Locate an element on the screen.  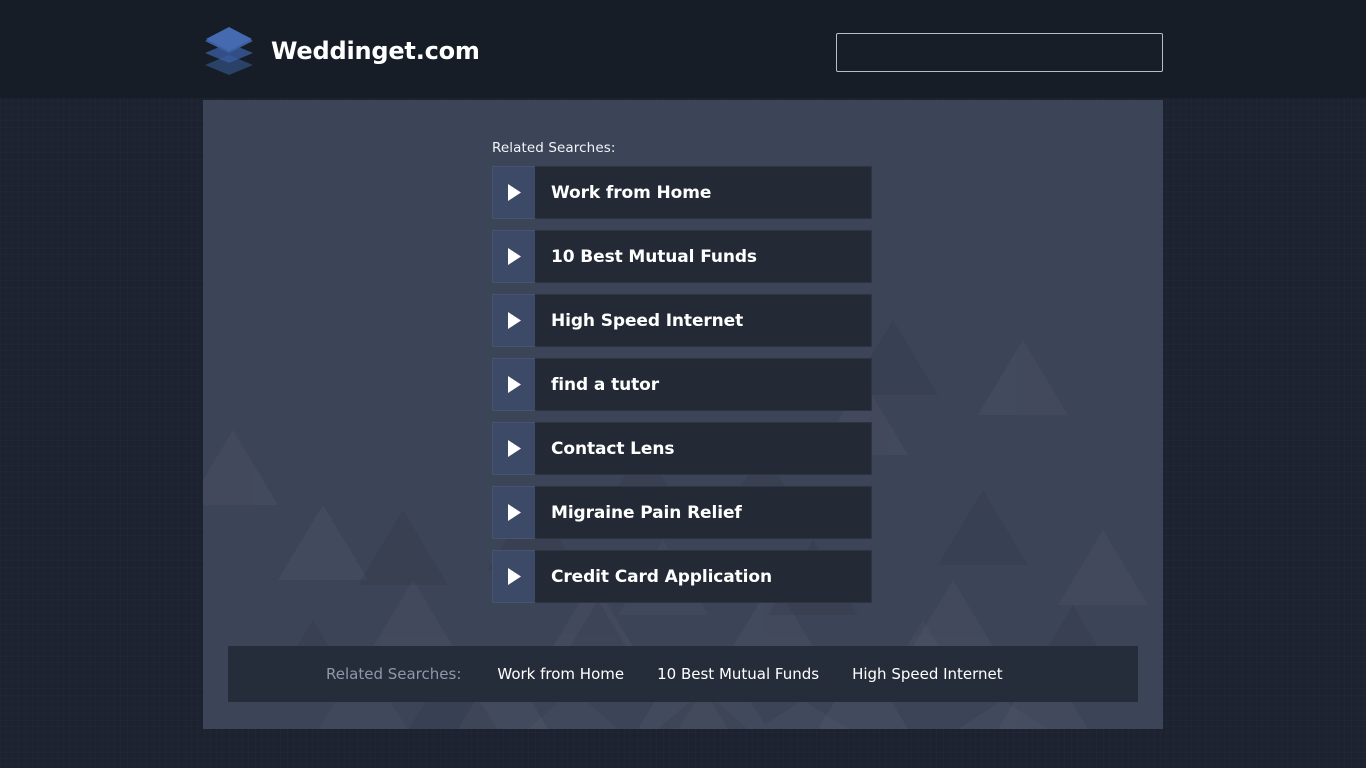
related-search-item-label: 10 Best Mutual Funds is located at coordinates (654, 256).